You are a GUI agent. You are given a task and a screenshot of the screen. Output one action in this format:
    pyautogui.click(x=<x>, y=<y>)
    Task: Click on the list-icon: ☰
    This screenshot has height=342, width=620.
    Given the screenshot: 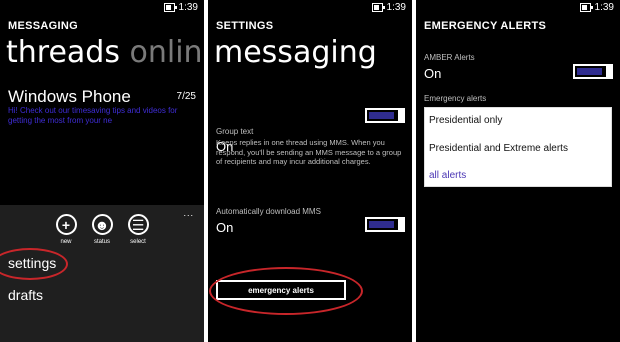 What is the action you would take?
    pyautogui.click(x=138, y=224)
    